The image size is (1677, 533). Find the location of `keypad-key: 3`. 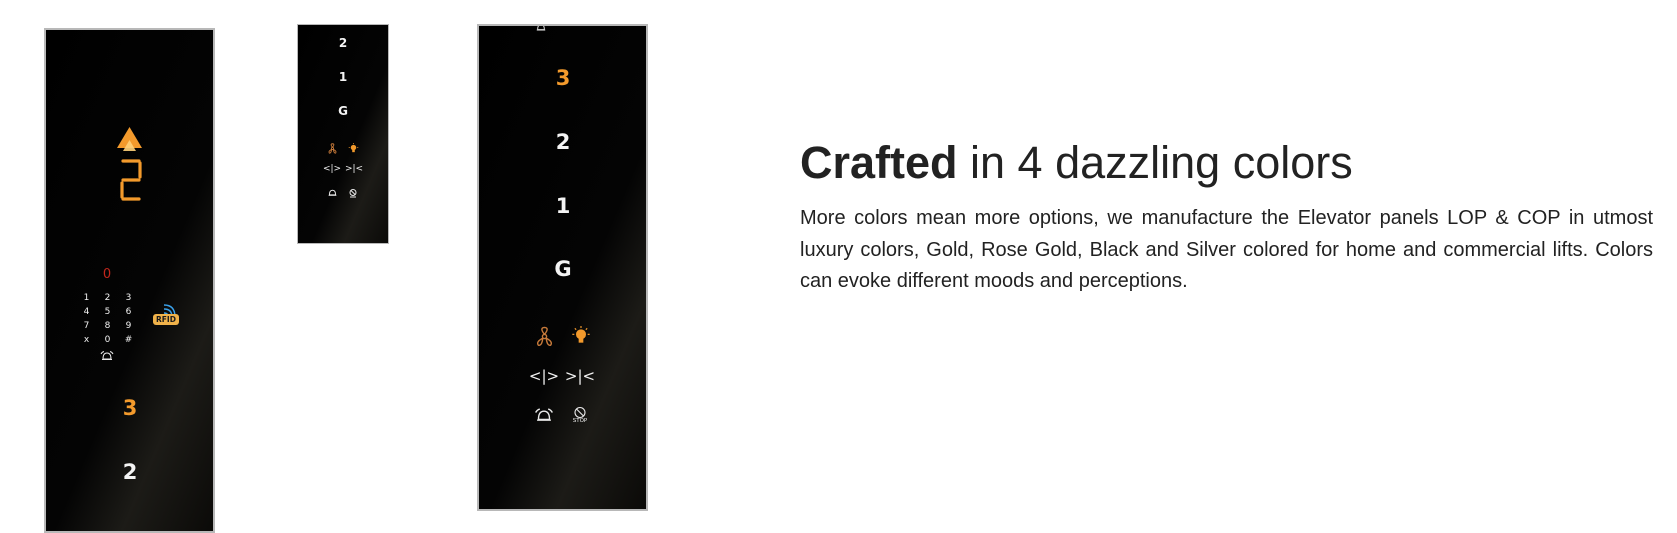

keypad-key: 3 is located at coordinates (128, 298).